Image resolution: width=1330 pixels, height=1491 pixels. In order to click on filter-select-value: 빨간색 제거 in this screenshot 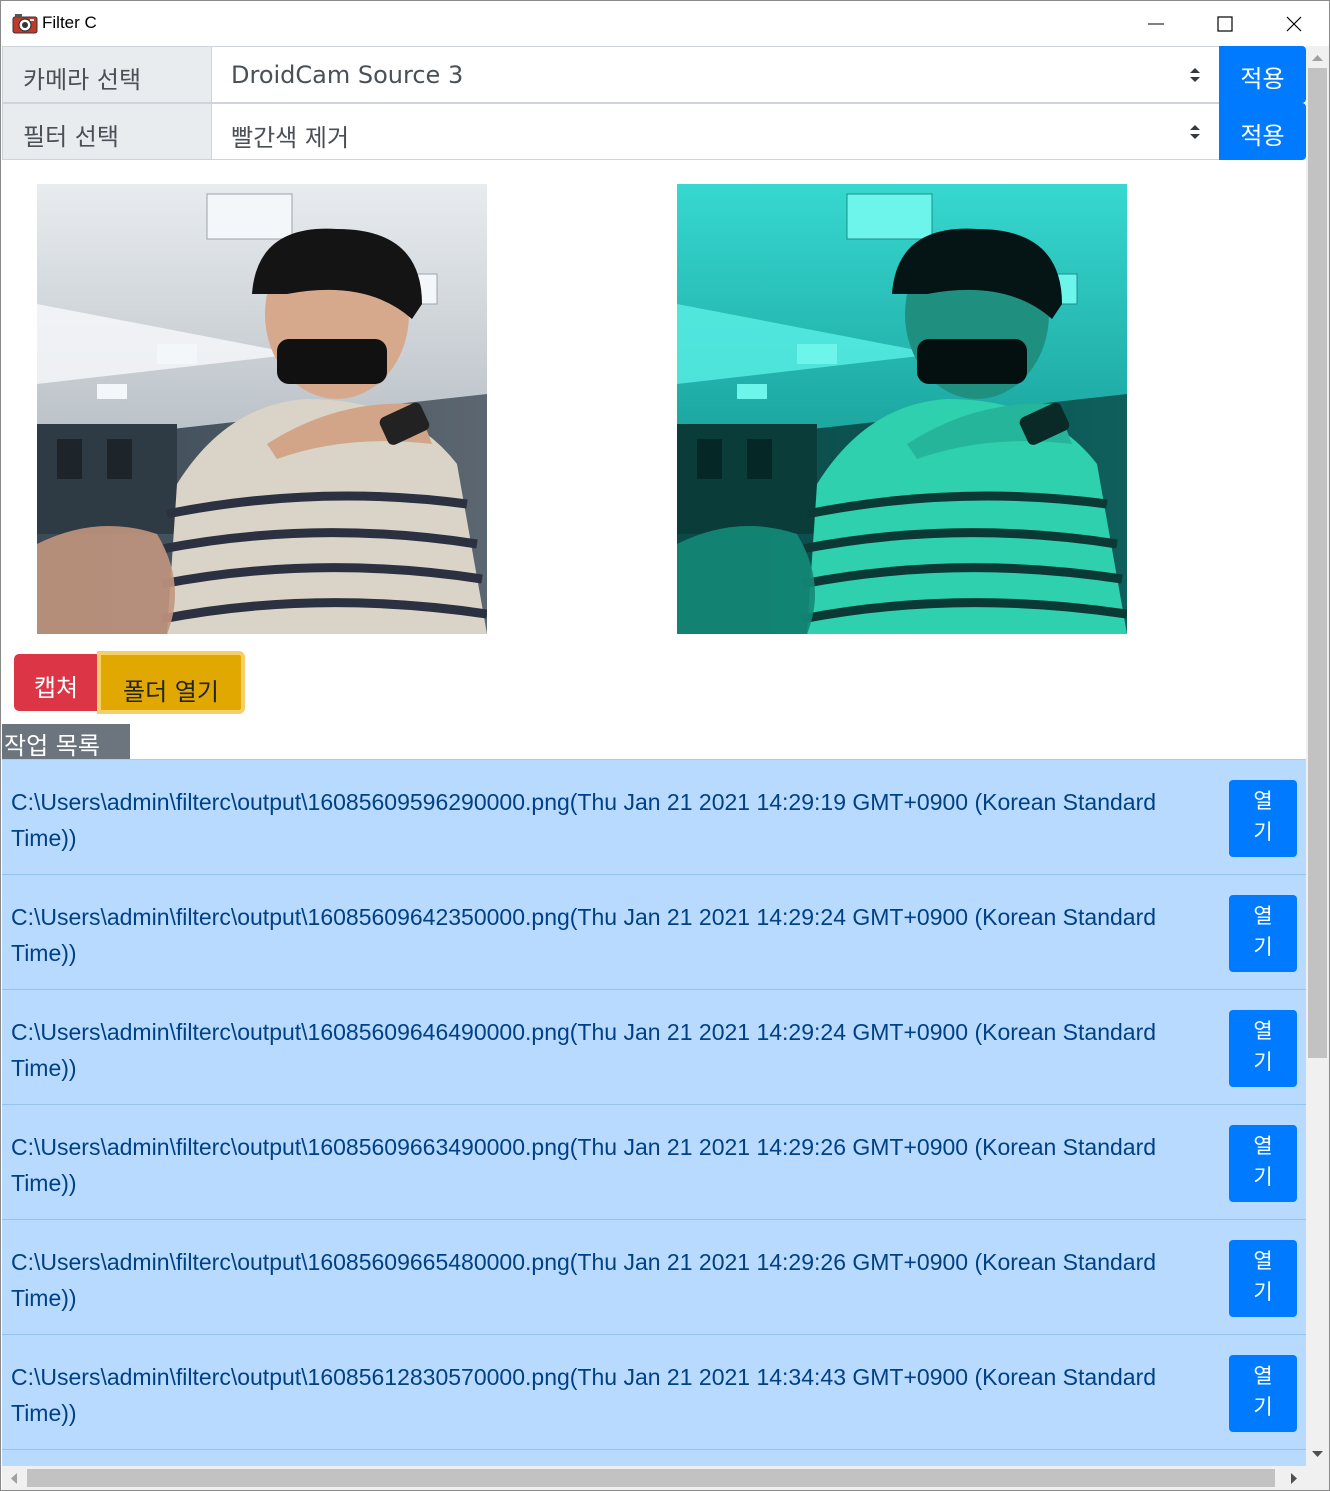, I will do `click(290, 138)`.